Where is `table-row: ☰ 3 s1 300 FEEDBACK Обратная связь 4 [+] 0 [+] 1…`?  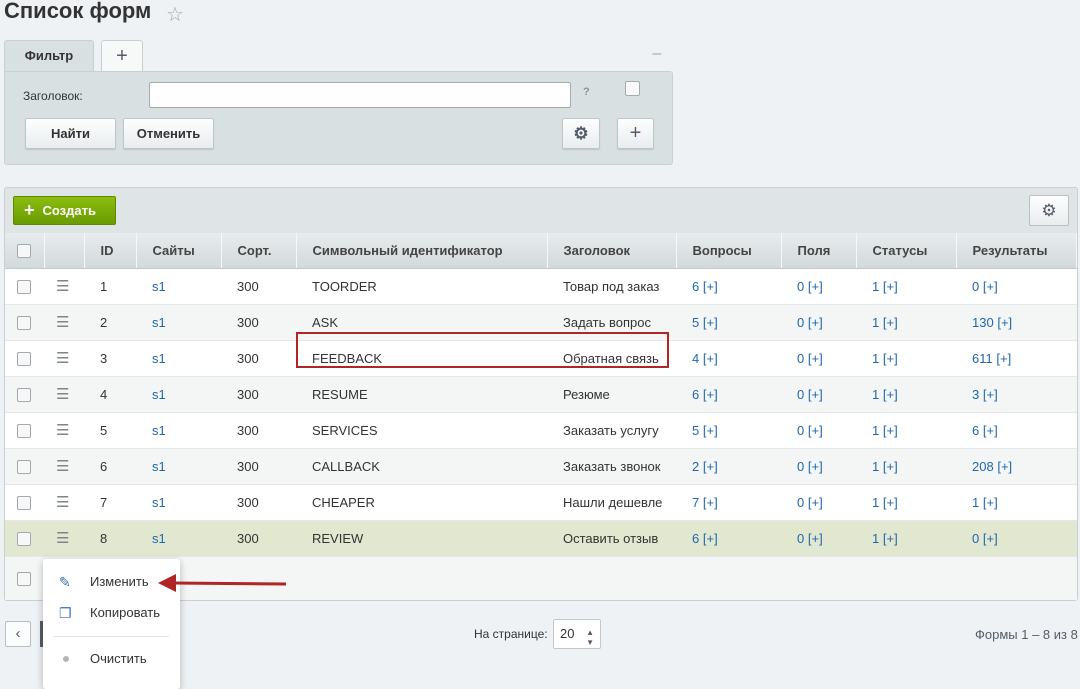
table-row: ☰ 3 s1 300 FEEDBACK Обратная связь 4 [+] 0 [+] 1… is located at coordinates (541, 358).